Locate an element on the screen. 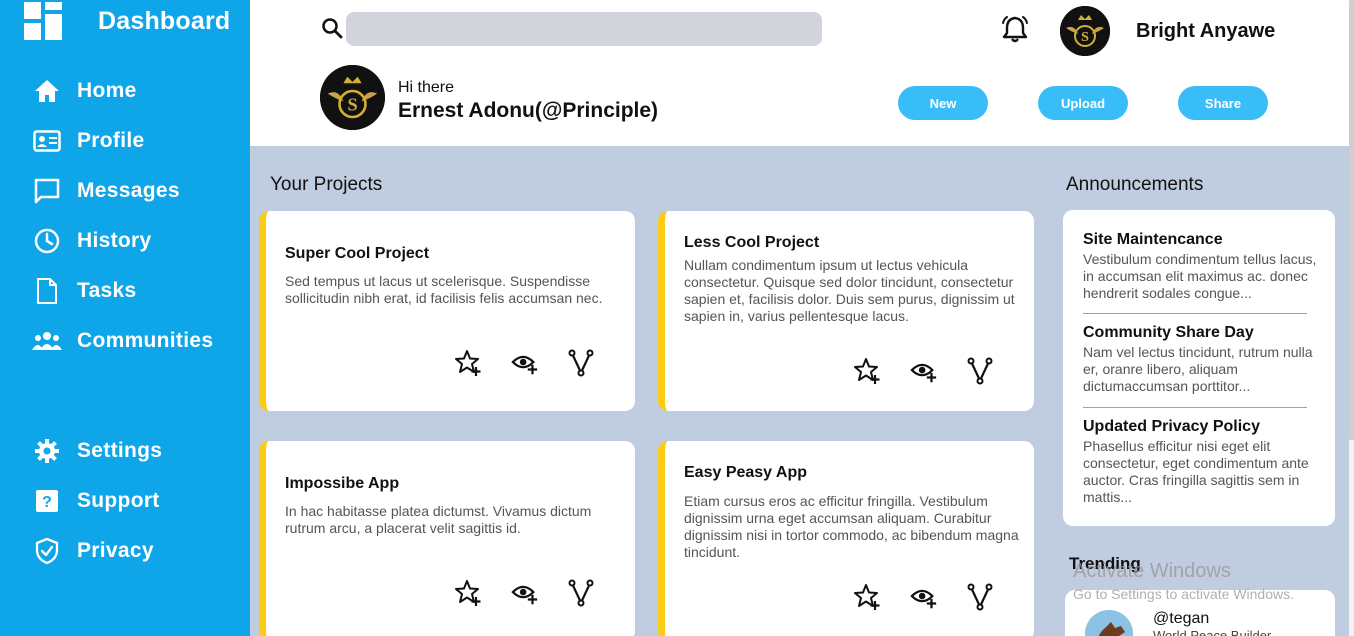 This screenshot has width=1354, height=636. sidebar-item-label: Settings is located at coordinates (120, 450).